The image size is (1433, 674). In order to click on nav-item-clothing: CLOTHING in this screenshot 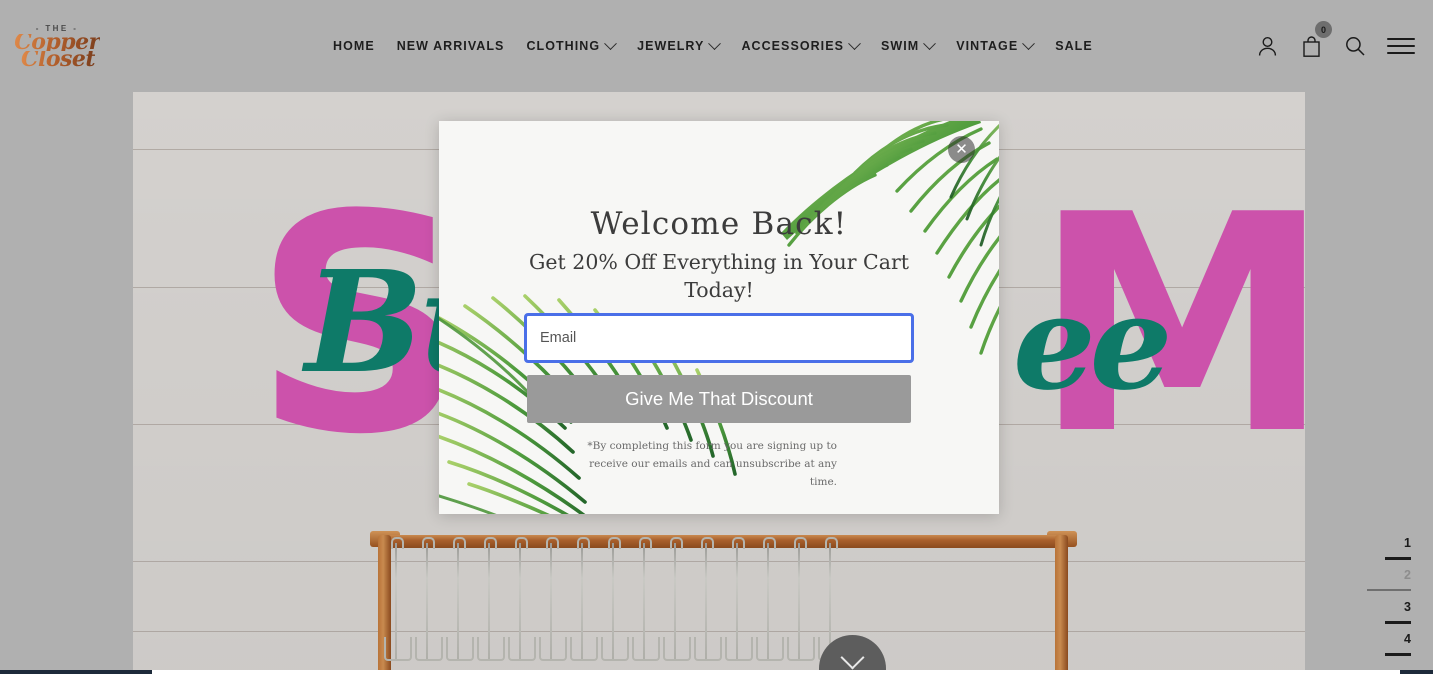, I will do `click(571, 44)`.